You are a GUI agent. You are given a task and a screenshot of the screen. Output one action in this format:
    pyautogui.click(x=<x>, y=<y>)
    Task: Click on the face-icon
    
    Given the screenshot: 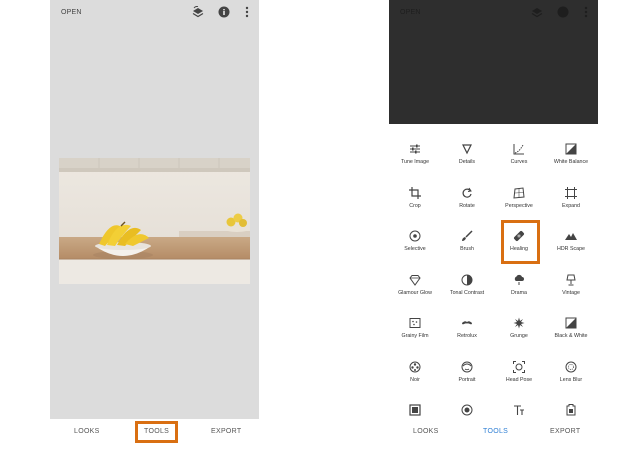 What is the action you would take?
    pyautogui.click(x=467, y=367)
    